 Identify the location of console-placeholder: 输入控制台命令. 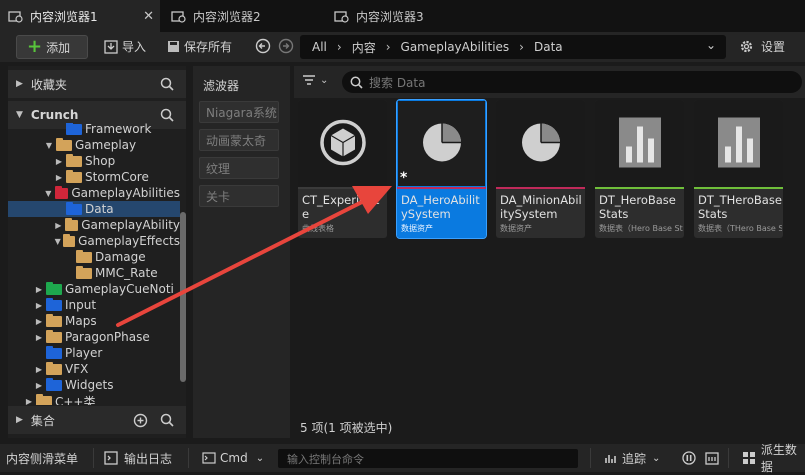
(325, 459).